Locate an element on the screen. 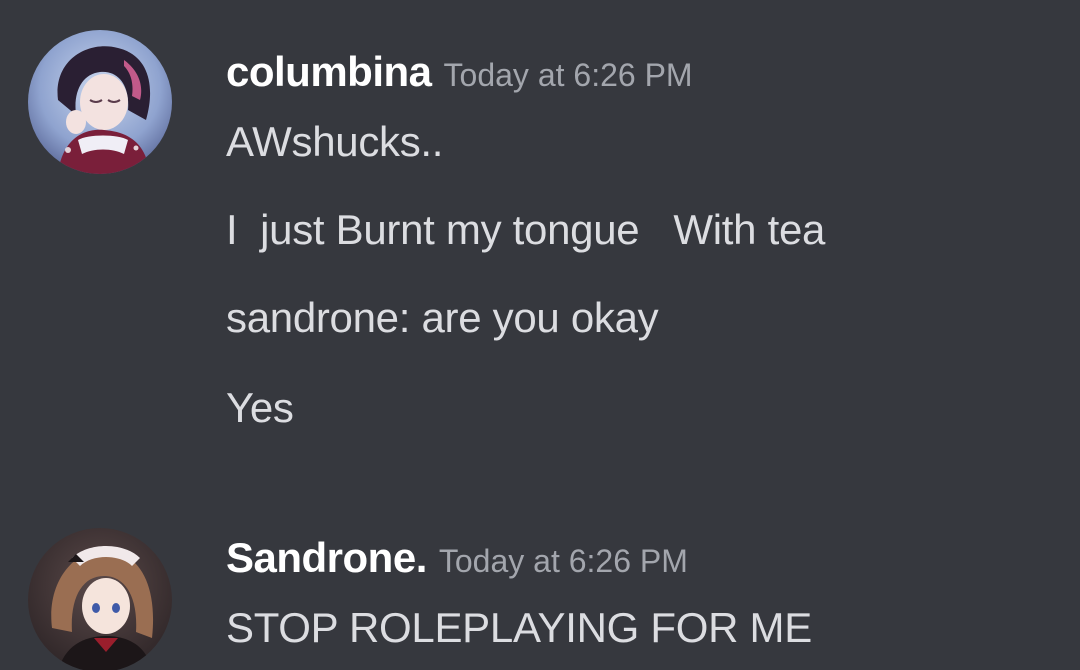  message-line: AWshucks.. is located at coordinates (335, 141).